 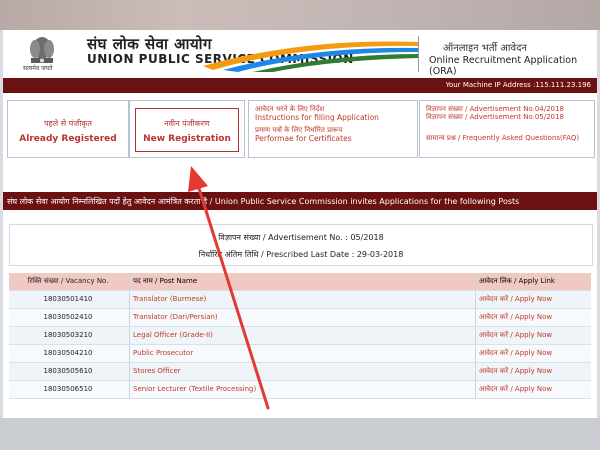 What do you see at coordinates (68, 335) in the screenshot?
I see `vacancy-number: 18030503210` at bounding box center [68, 335].